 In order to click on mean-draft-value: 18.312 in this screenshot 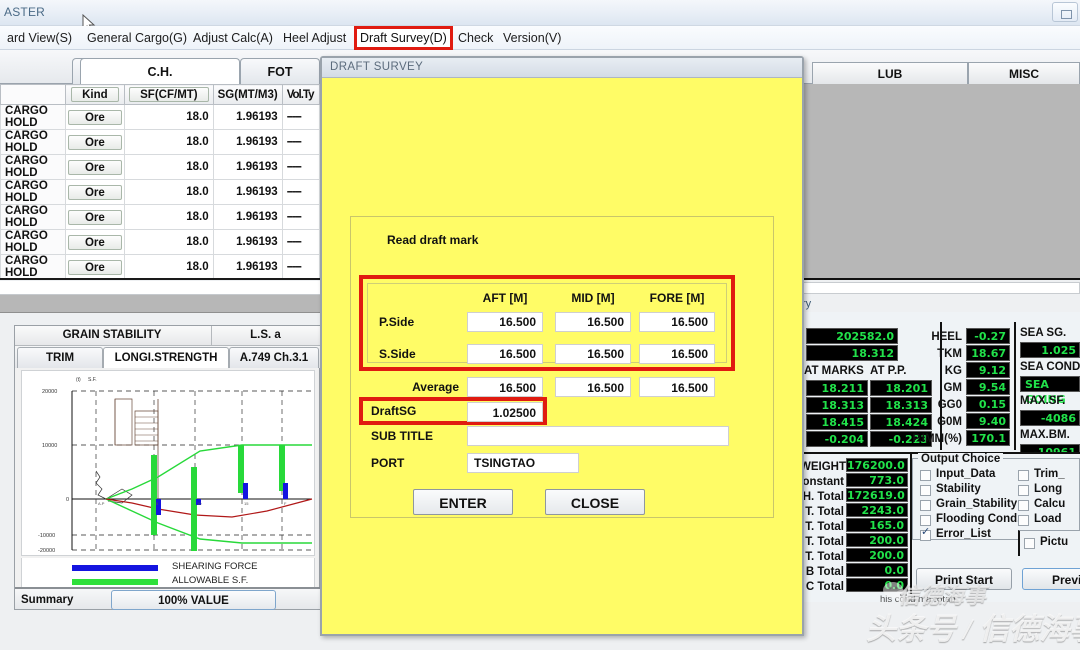, I will do `click(852, 353)`.